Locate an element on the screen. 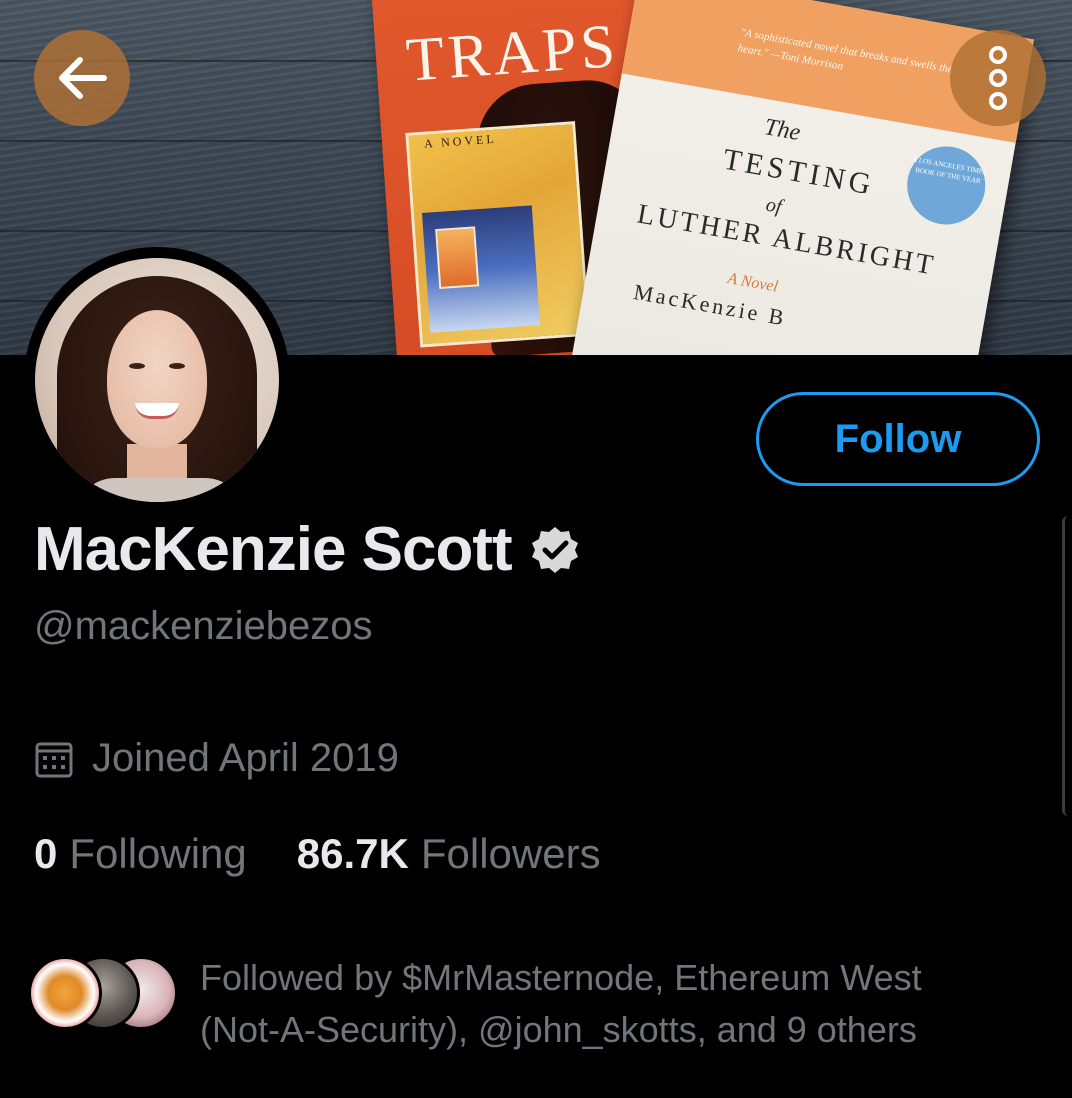 This screenshot has width=1072, height=1098. profile-avatar is located at coordinates (157, 380).